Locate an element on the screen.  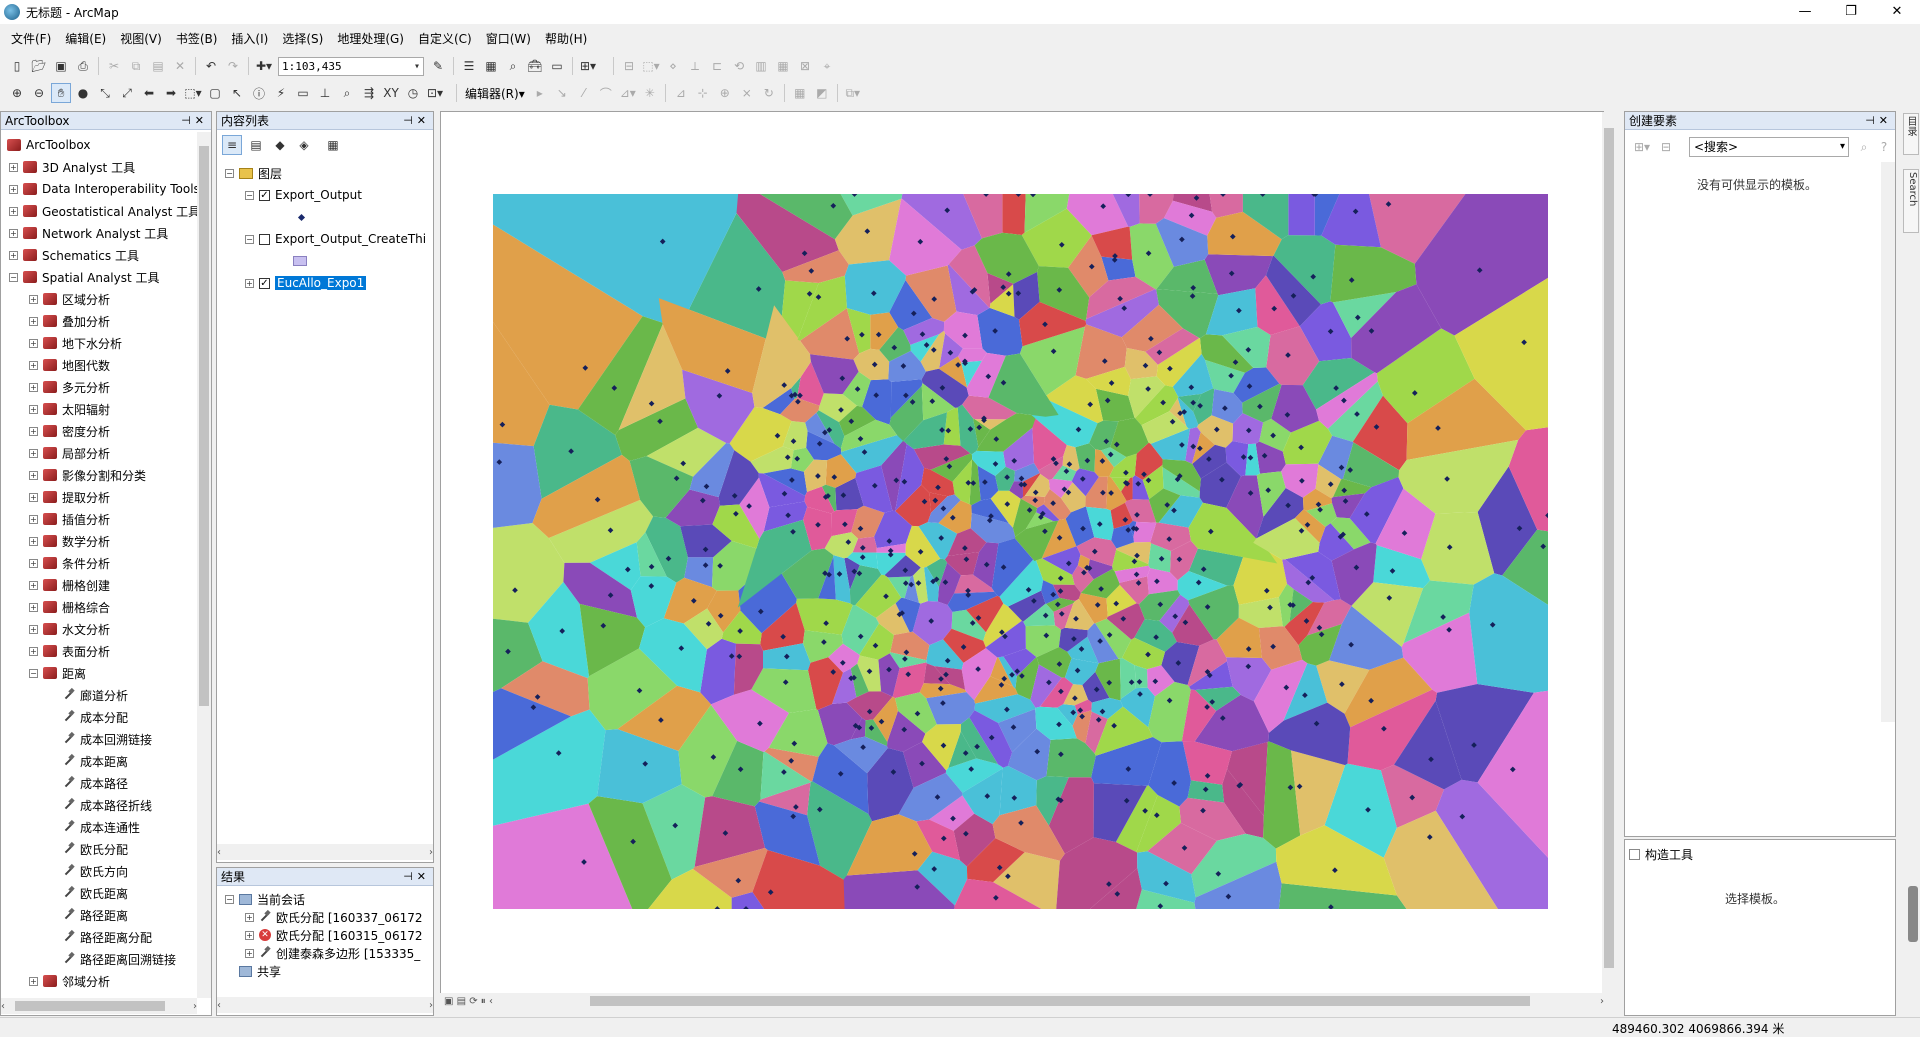
catalog-tab: 目录 is located at coordinates (1911, 134).